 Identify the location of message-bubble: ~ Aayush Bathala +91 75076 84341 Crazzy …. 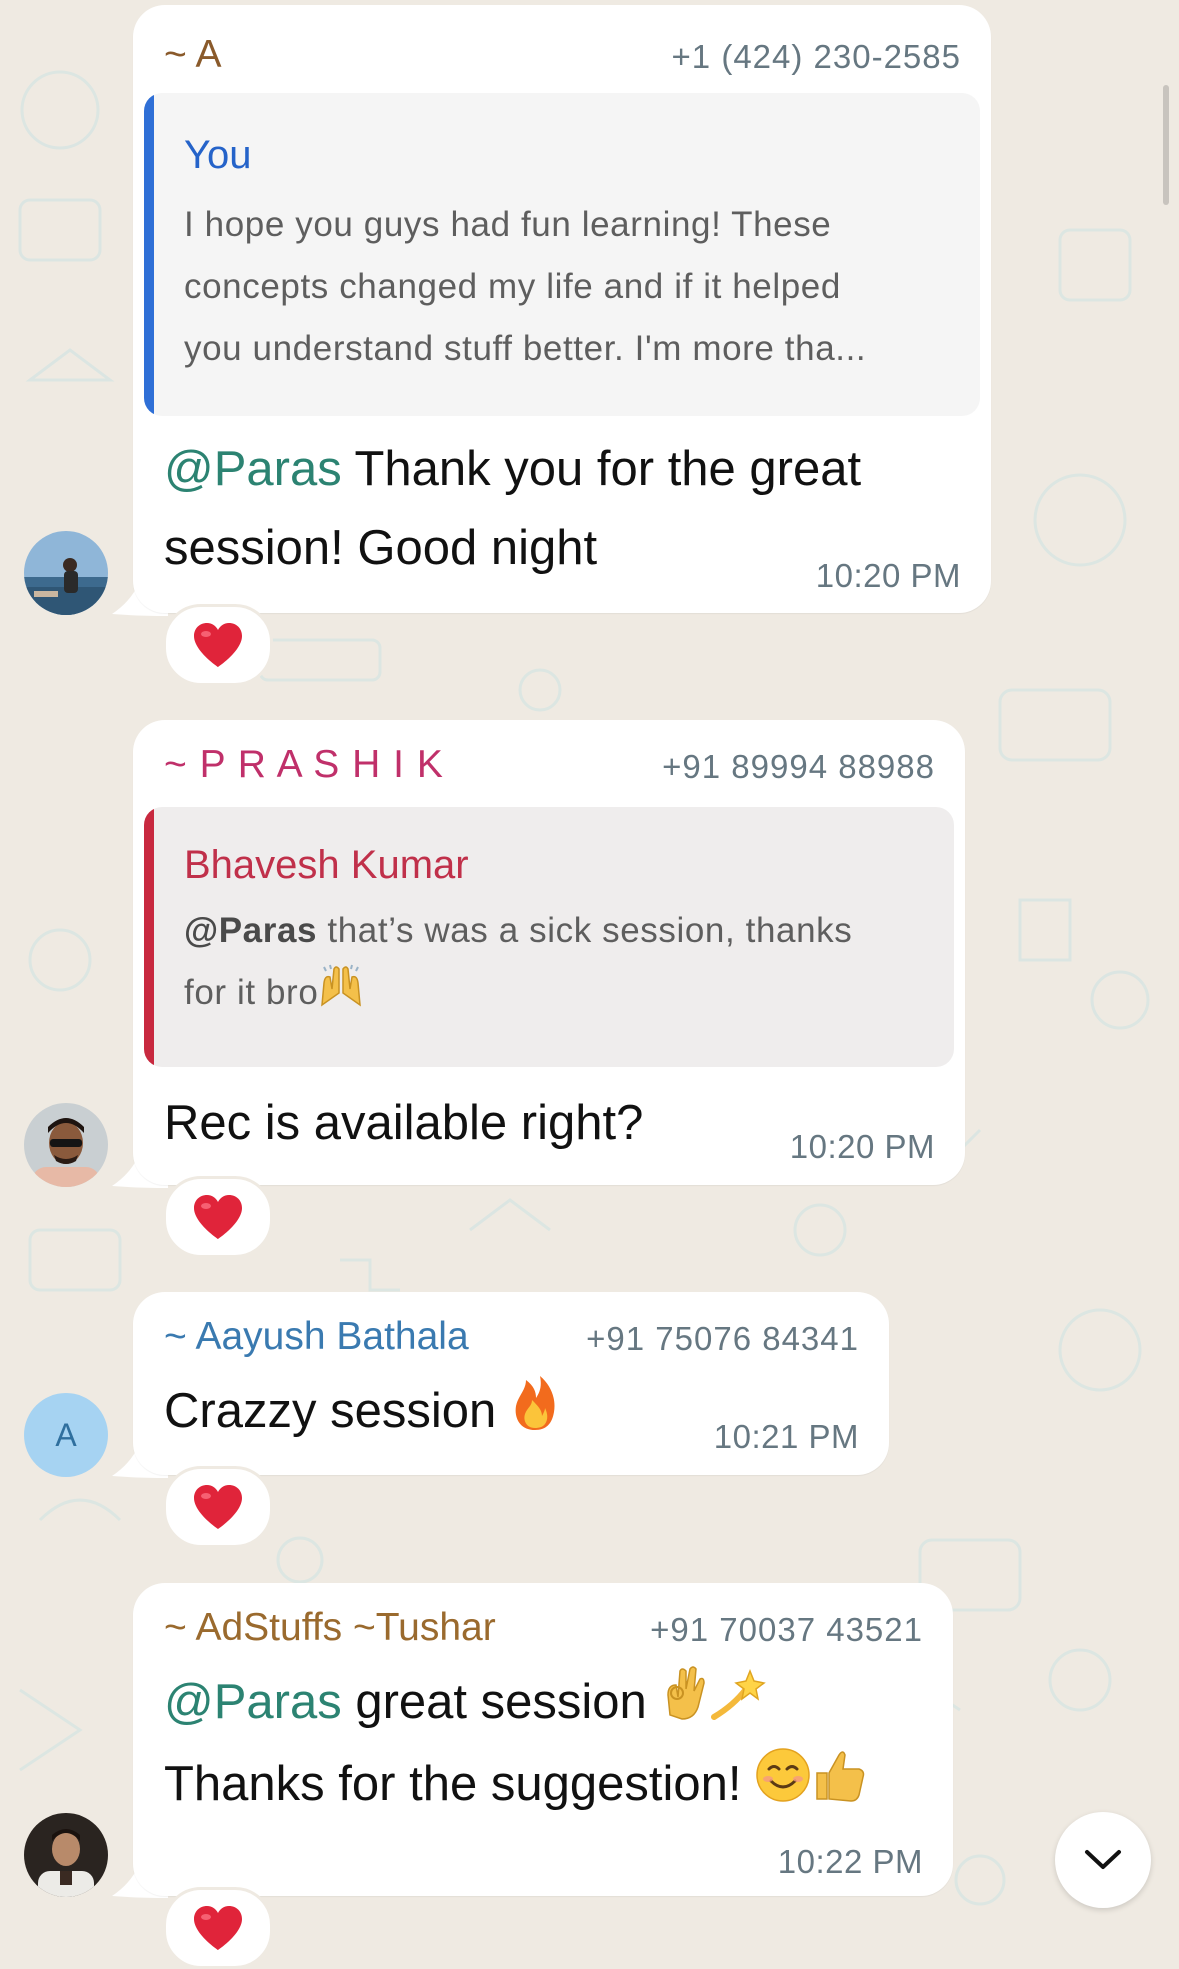
(511, 1383).